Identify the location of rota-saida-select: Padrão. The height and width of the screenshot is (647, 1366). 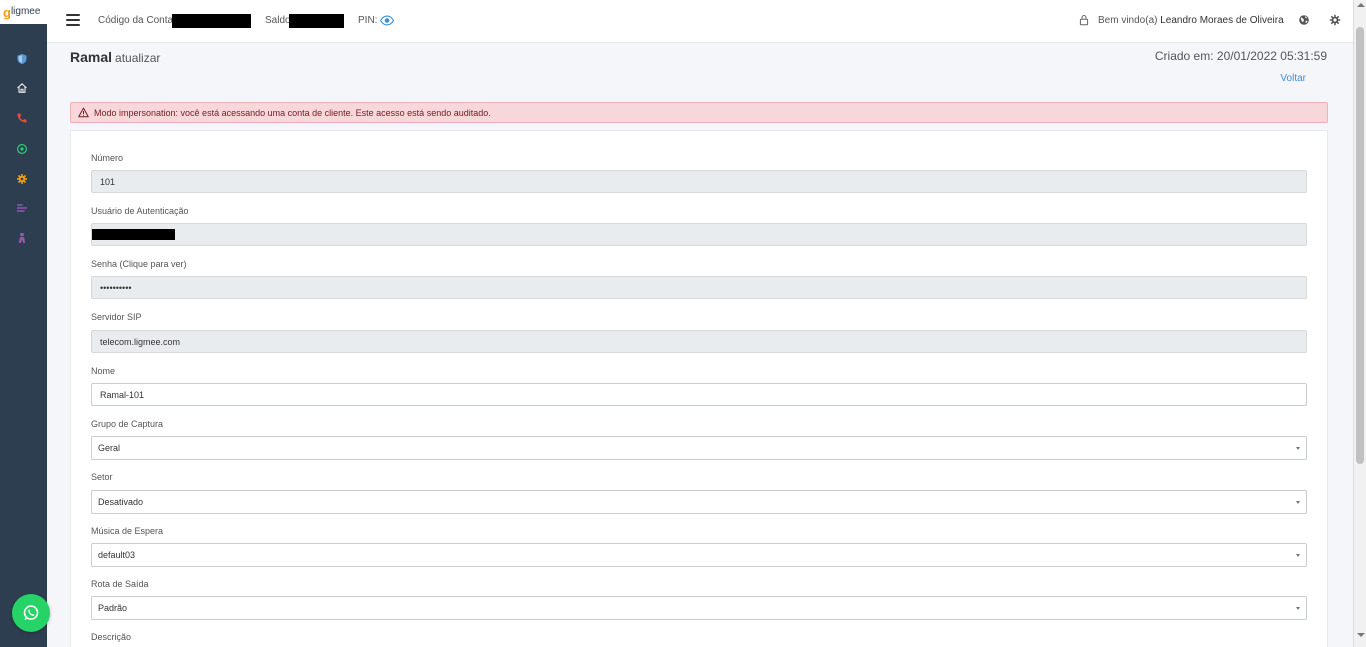
(699, 608).